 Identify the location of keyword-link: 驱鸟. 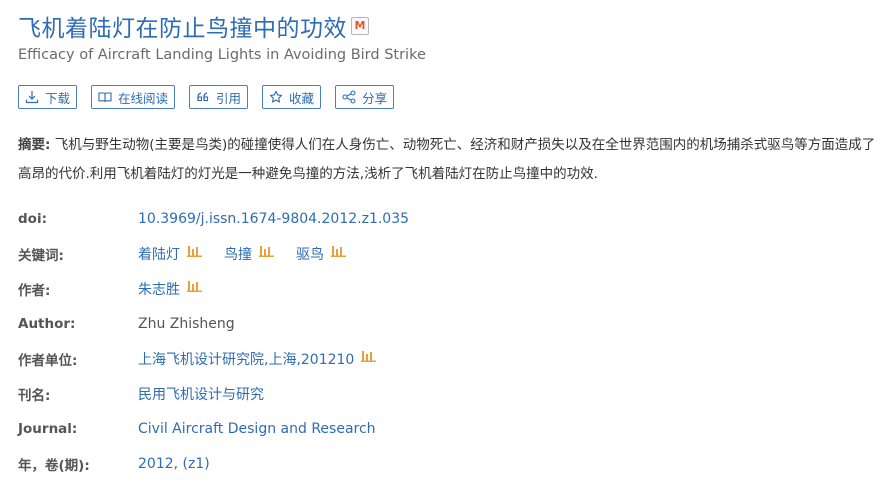
(310, 254).